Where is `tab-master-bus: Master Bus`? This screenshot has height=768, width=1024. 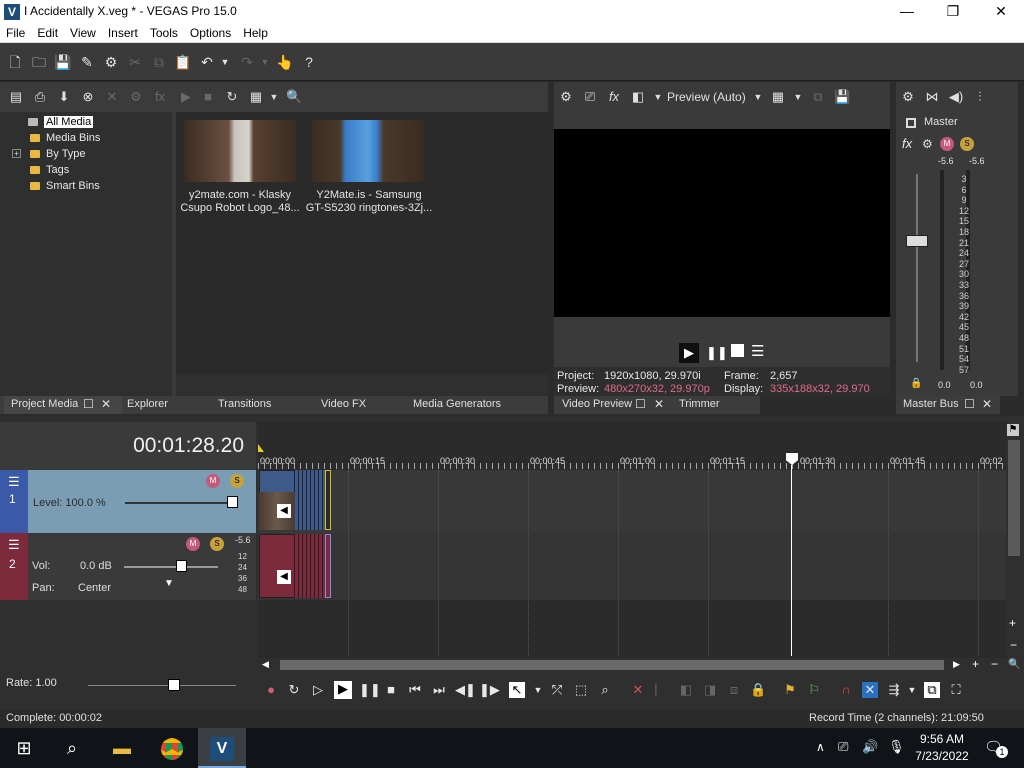 tab-master-bus: Master Bus is located at coordinates (931, 404).